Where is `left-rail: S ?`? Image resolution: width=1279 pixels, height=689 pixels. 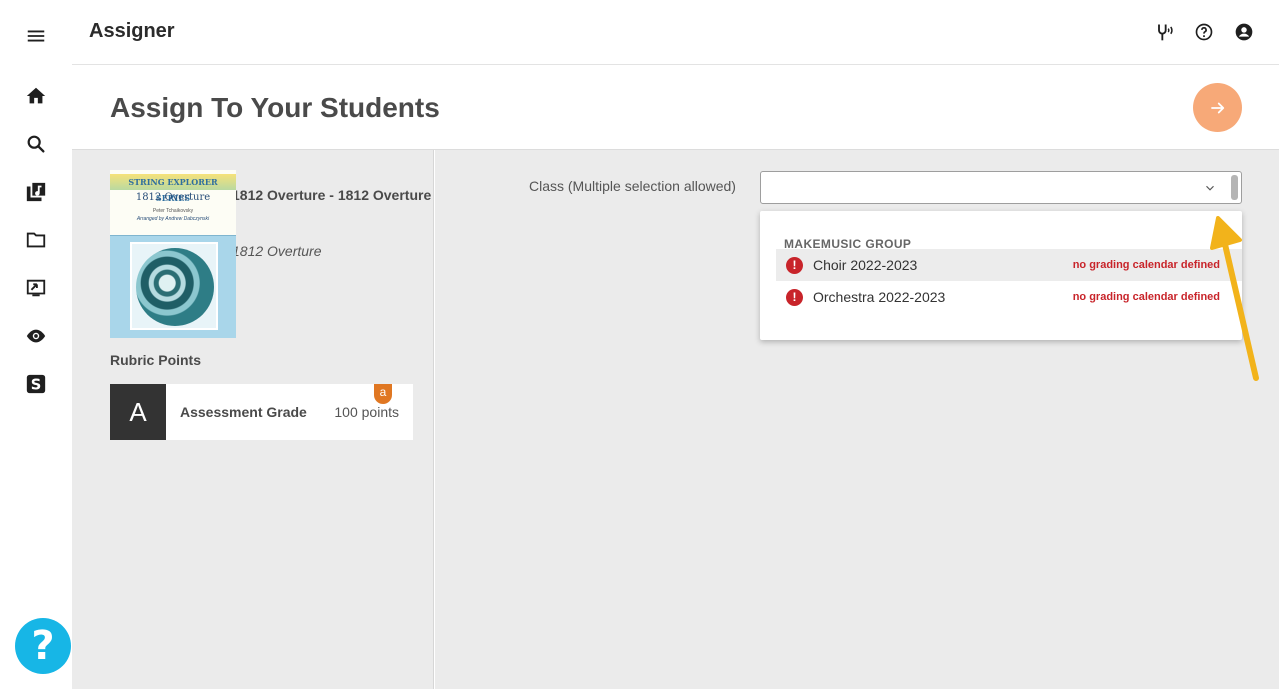
left-rail: S ? is located at coordinates (36, 344).